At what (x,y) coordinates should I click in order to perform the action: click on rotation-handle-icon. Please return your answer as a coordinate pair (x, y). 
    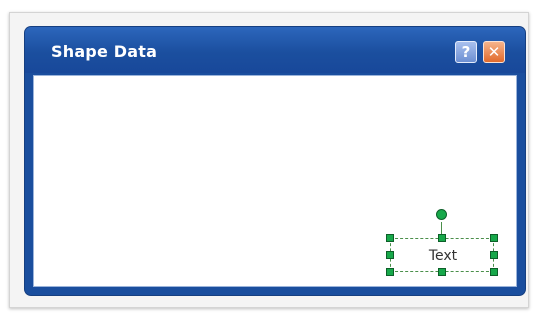
    Looking at the image, I should click on (441, 214).